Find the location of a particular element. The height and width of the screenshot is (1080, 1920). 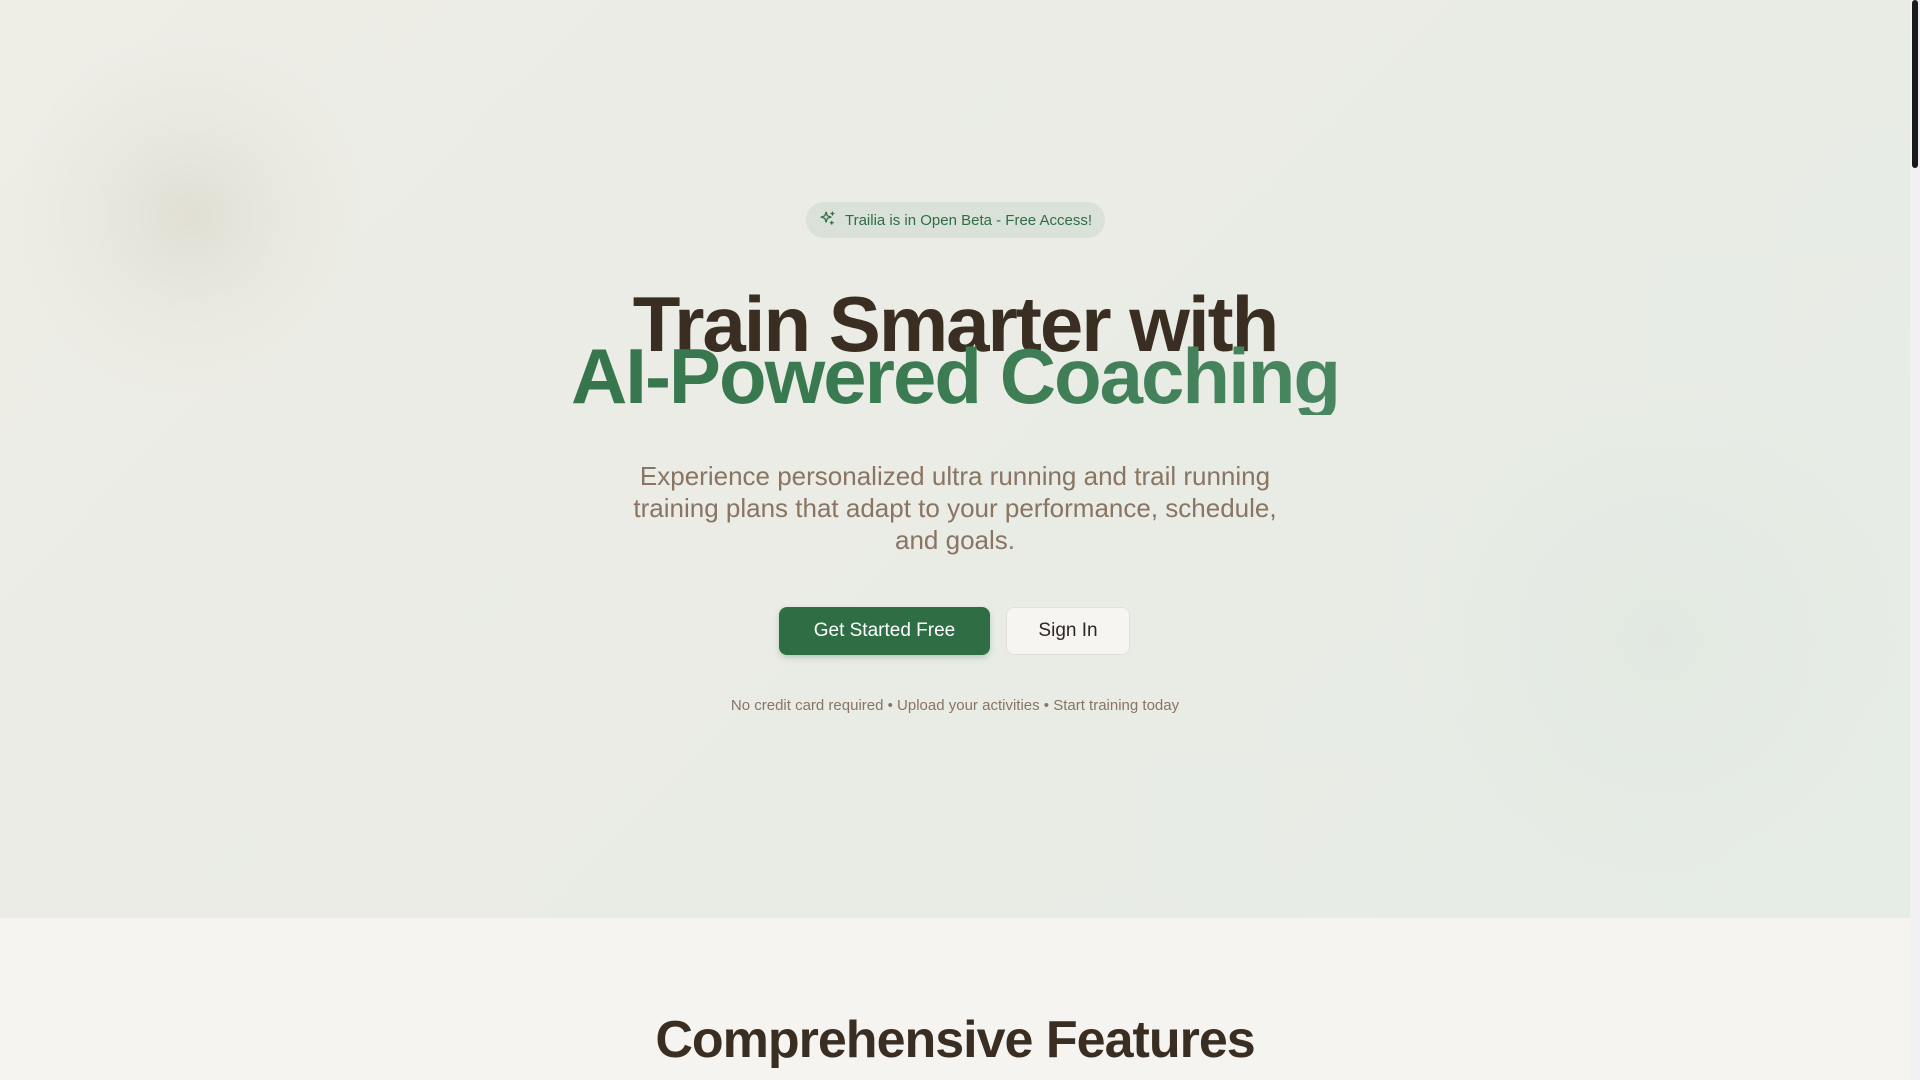

get-started-button: Get Started Free is located at coordinates (884, 631).